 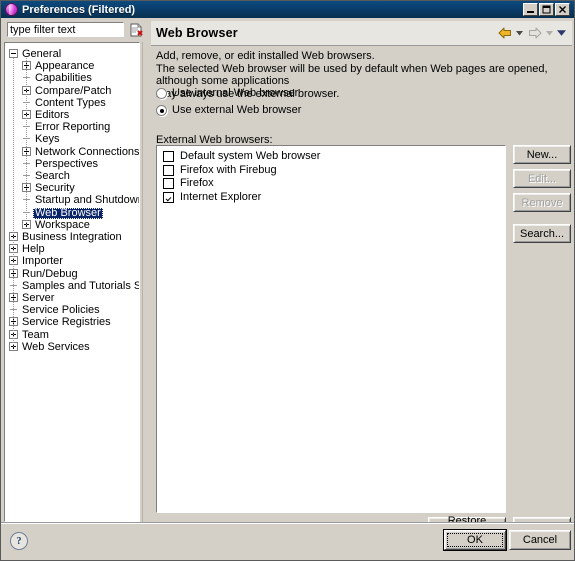 I want to click on tree-item-label: Run/Debug, so click(x=50, y=273).